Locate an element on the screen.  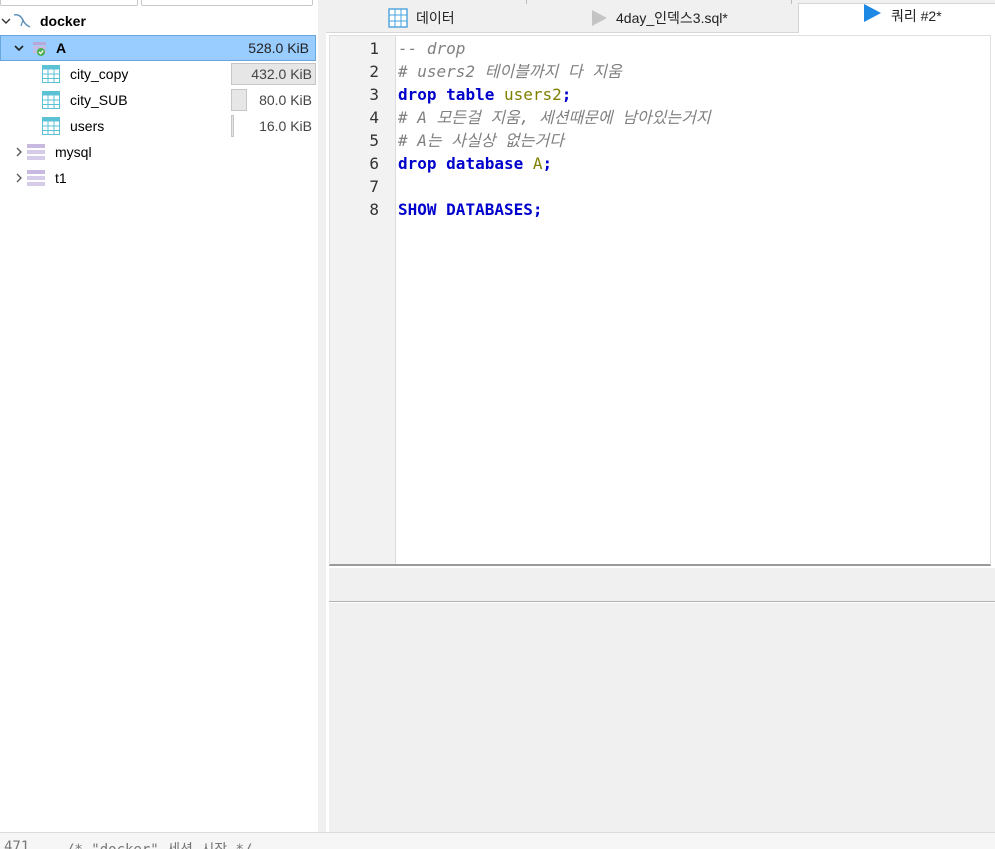
tree-table-users: users 16.0 KiB is located at coordinates (159, 126).